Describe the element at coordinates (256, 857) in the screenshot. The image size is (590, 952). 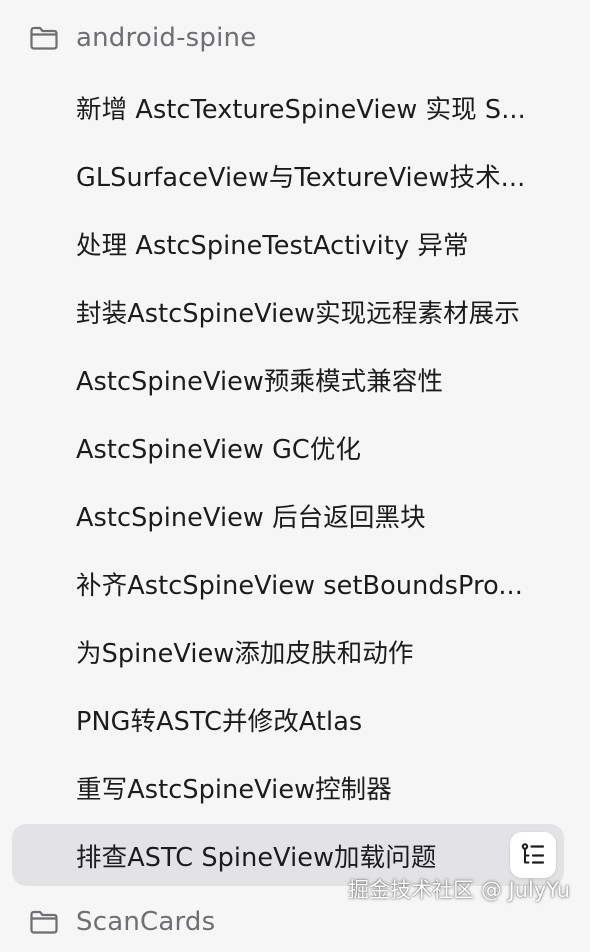
I see `list-item-label: 排查ASTC SpineView加载问题` at that location.